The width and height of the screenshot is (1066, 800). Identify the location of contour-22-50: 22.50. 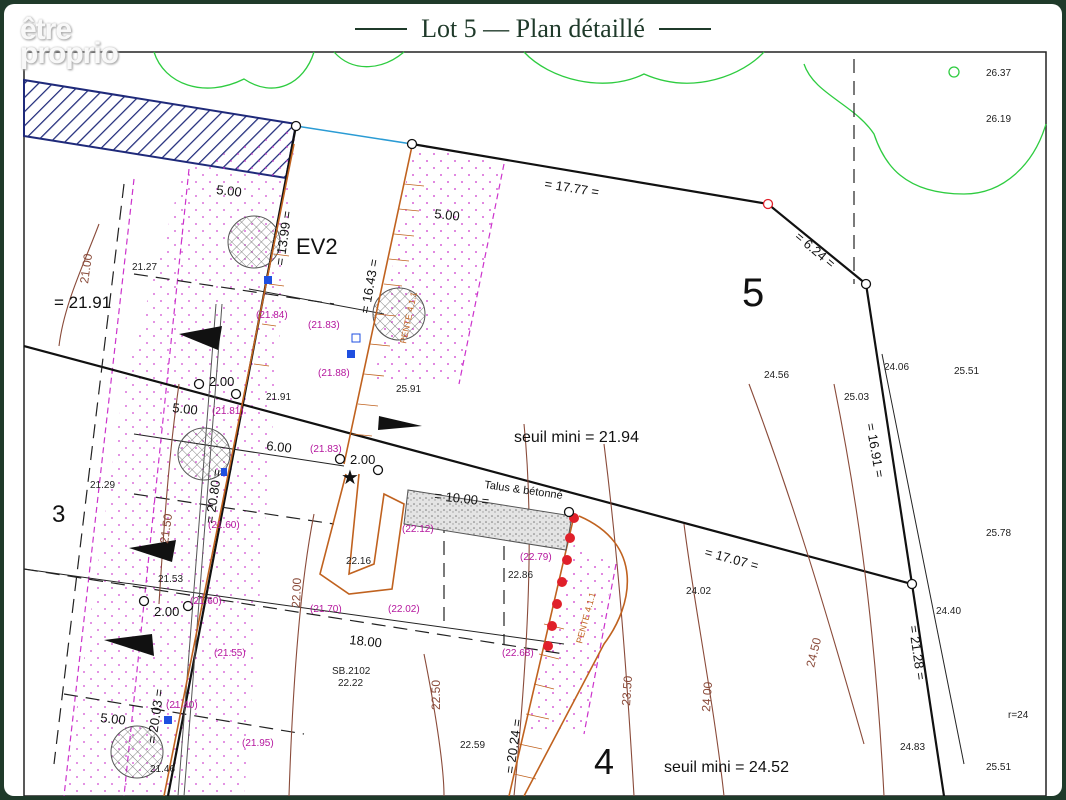
(436, 695).